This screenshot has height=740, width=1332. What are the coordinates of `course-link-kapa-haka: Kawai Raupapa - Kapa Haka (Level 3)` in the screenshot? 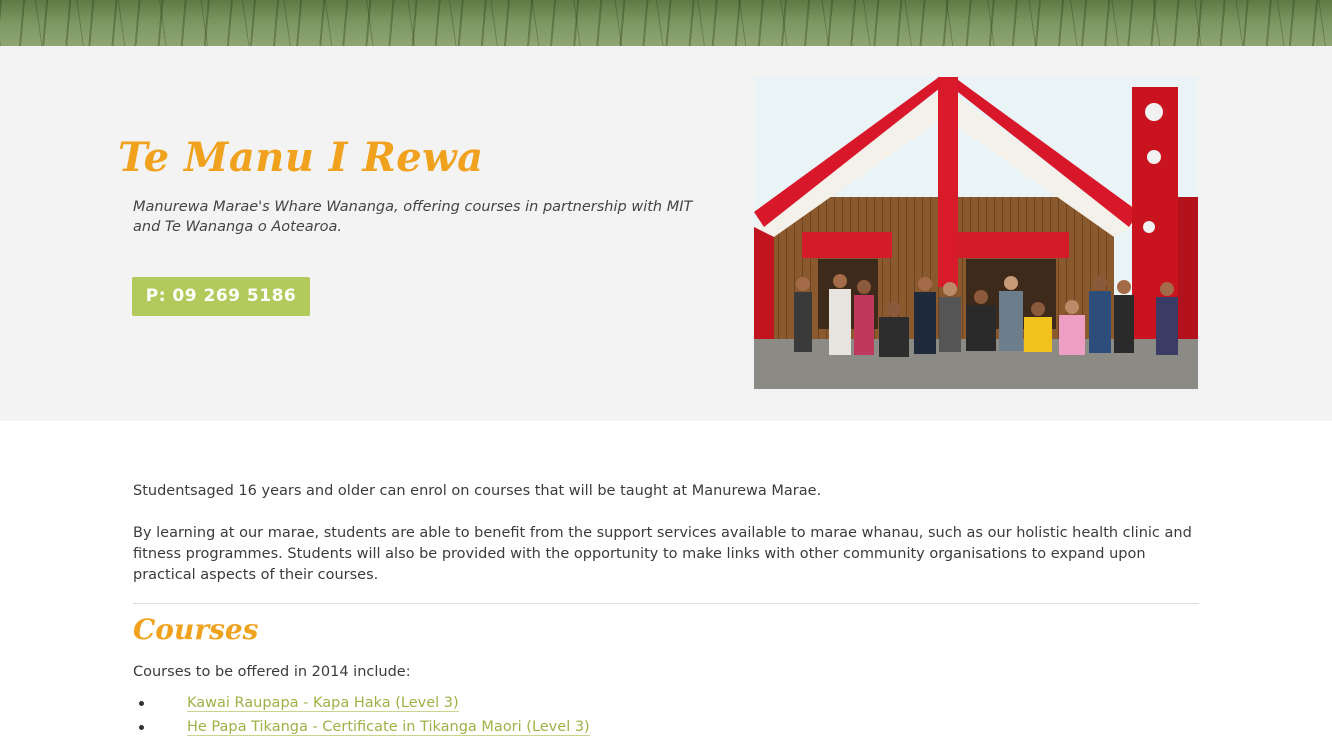 It's located at (323, 703).